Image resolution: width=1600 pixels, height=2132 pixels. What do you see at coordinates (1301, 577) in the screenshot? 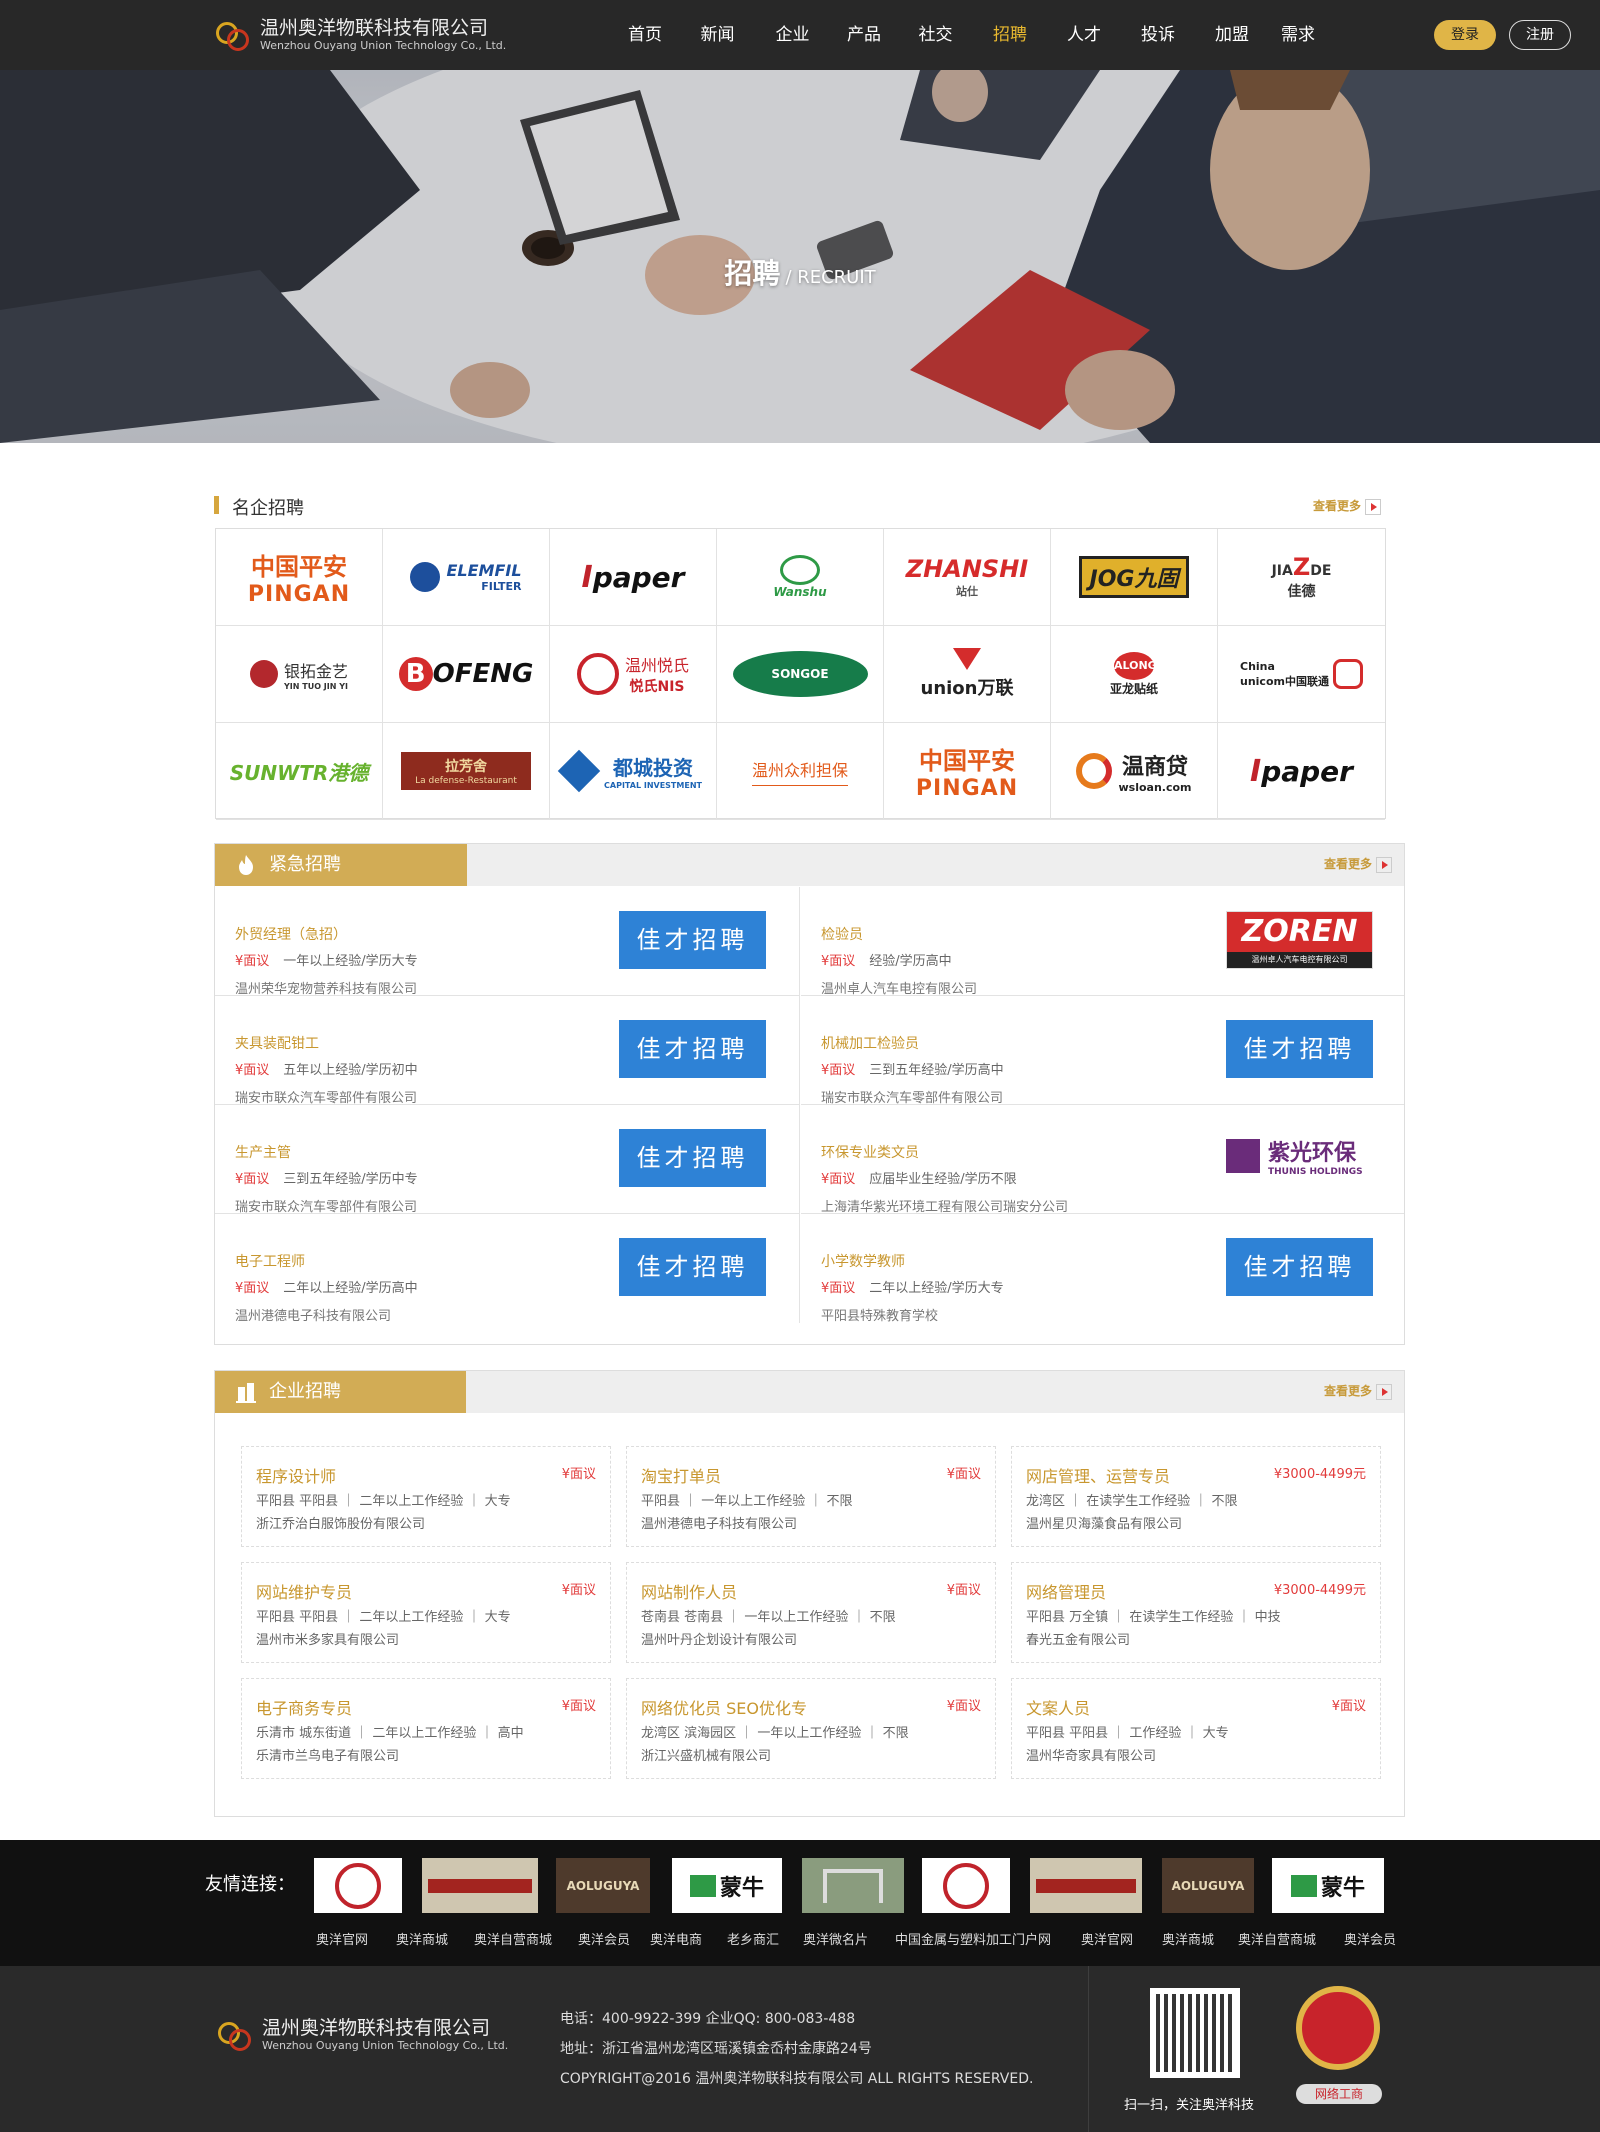
I see `company-logo-jiazde: JIAZDE 佳德` at bounding box center [1301, 577].